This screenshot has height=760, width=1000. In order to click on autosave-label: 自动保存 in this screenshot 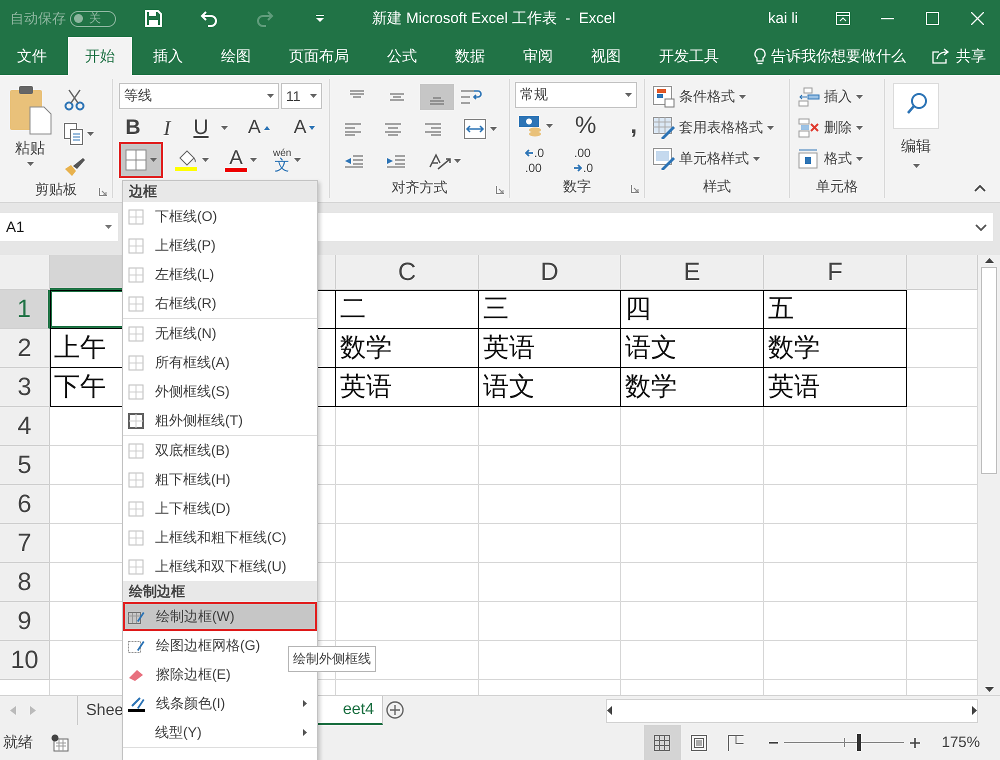, I will do `click(38, 19)`.